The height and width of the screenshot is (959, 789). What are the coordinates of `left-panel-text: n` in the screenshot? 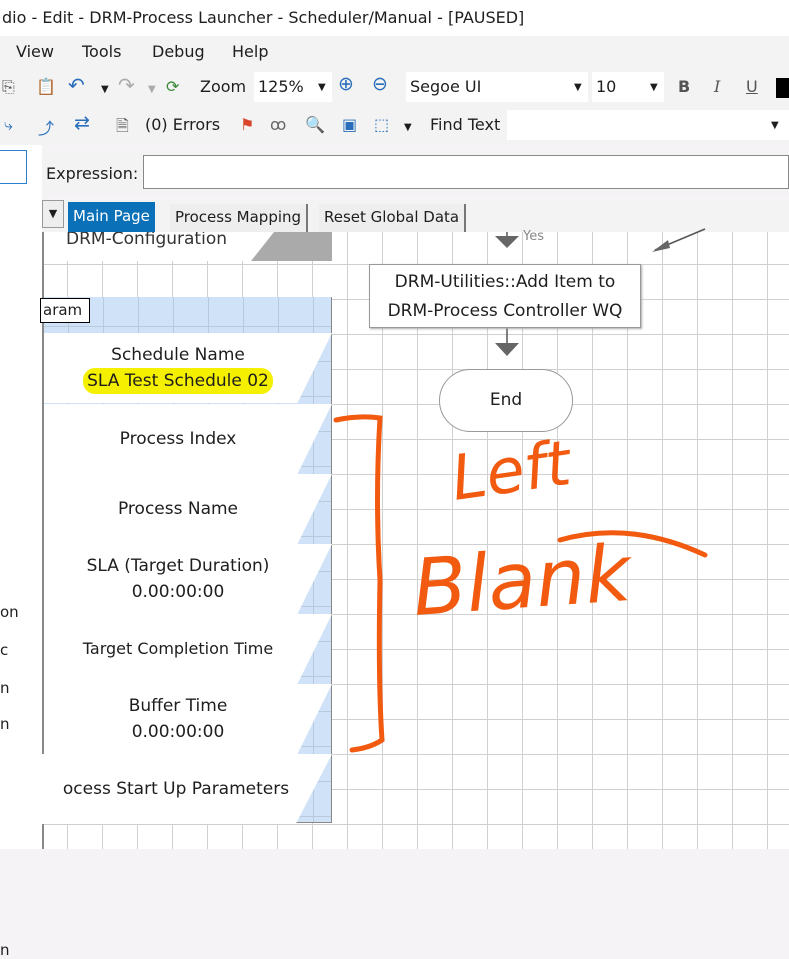 It's located at (5, 950).